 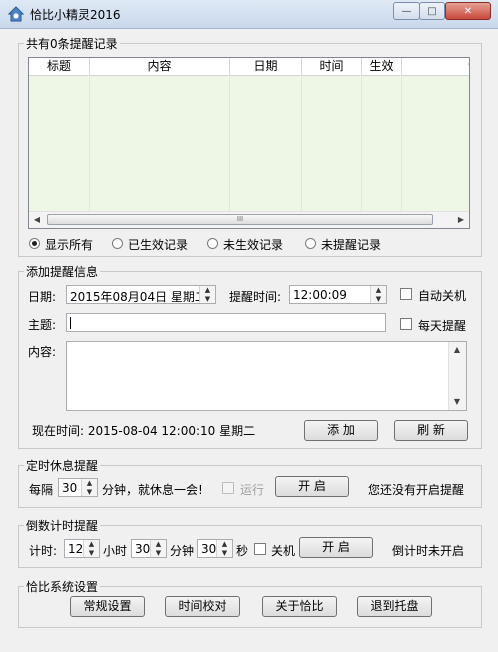 What do you see at coordinates (42, 352) in the screenshot?
I see `content-label: 内容:` at bounding box center [42, 352].